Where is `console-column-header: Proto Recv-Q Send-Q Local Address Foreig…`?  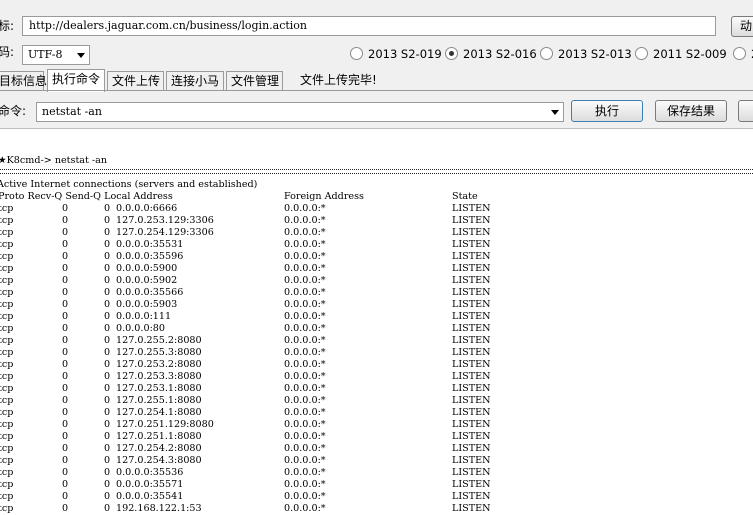 console-column-header: Proto Recv-Q Send-Q Local Address Foreig… is located at coordinates (376, 197).